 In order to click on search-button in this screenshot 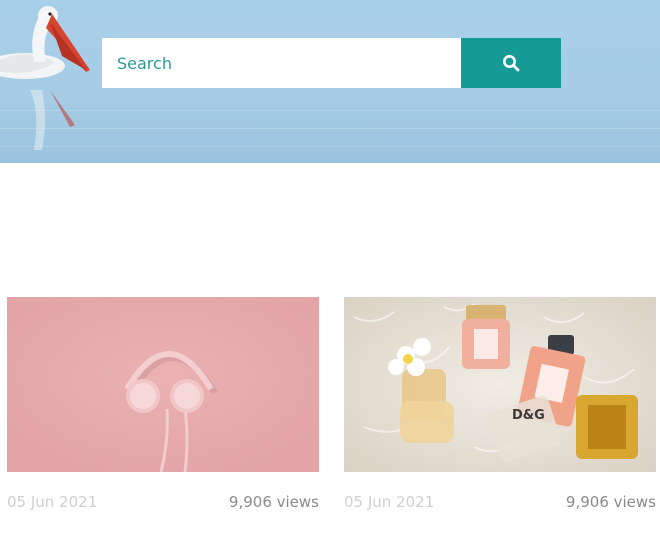, I will do `click(511, 63)`.